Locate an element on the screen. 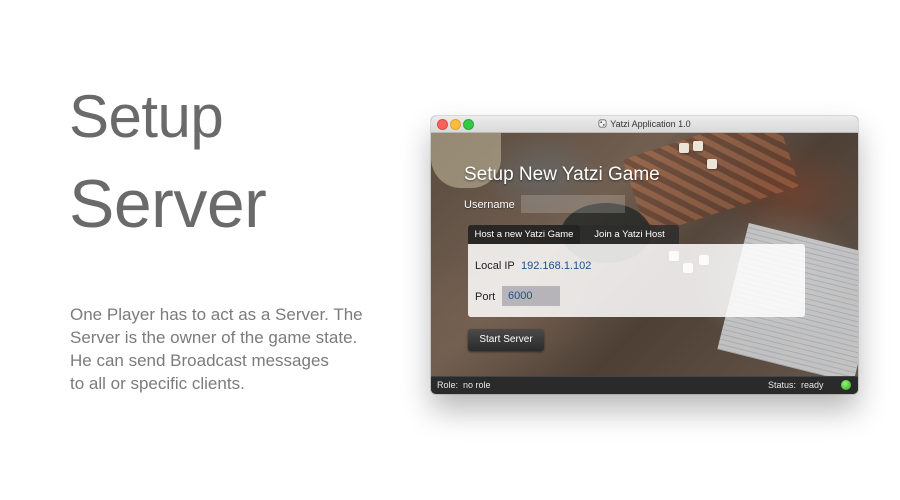 The image size is (900, 500). form-title: Setup New Yatzi Game is located at coordinates (562, 174).